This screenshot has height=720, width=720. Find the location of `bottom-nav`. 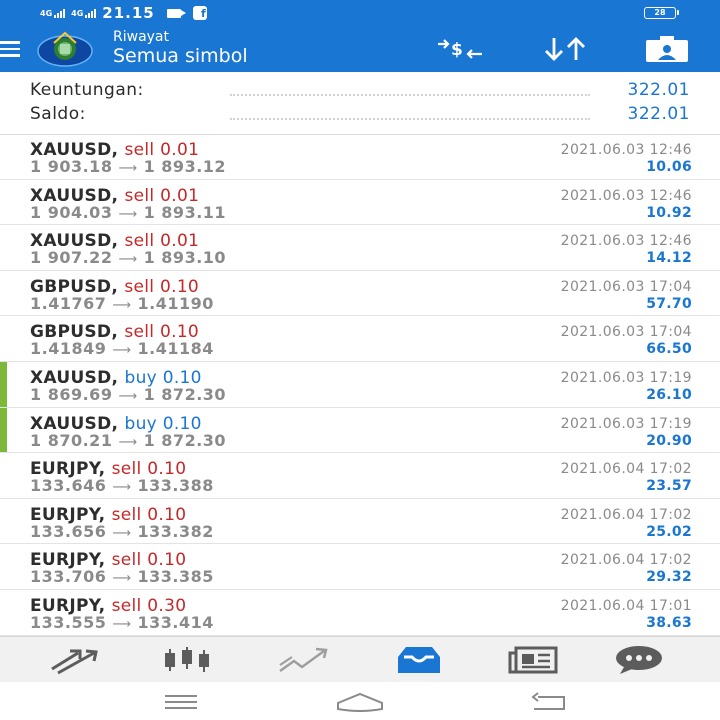

bottom-nav is located at coordinates (360, 659).